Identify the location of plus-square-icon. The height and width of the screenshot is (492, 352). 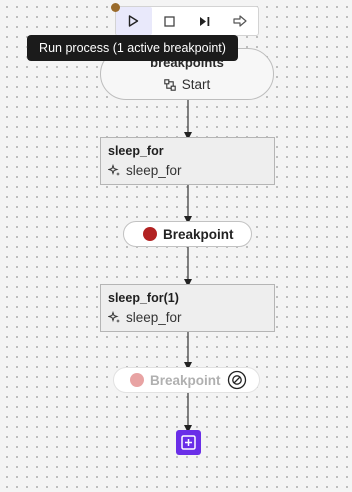
(188, 442).